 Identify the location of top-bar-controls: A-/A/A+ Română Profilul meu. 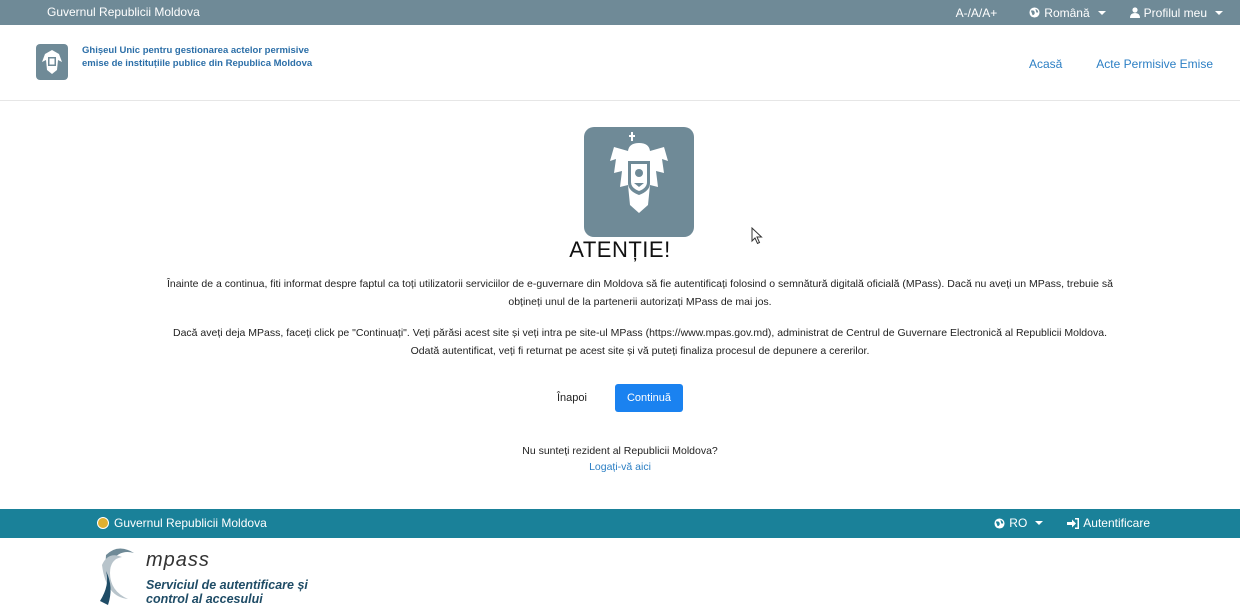
(1098, 12).